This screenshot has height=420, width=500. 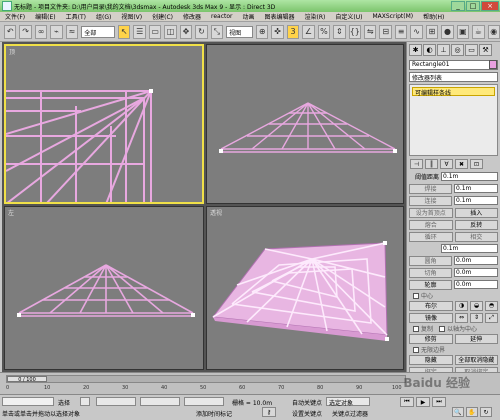 What do you see at coordinates (407, 402) in the screenshot?
I see `go-to-start-icon: ⏮` at bounding box center [407, 402].